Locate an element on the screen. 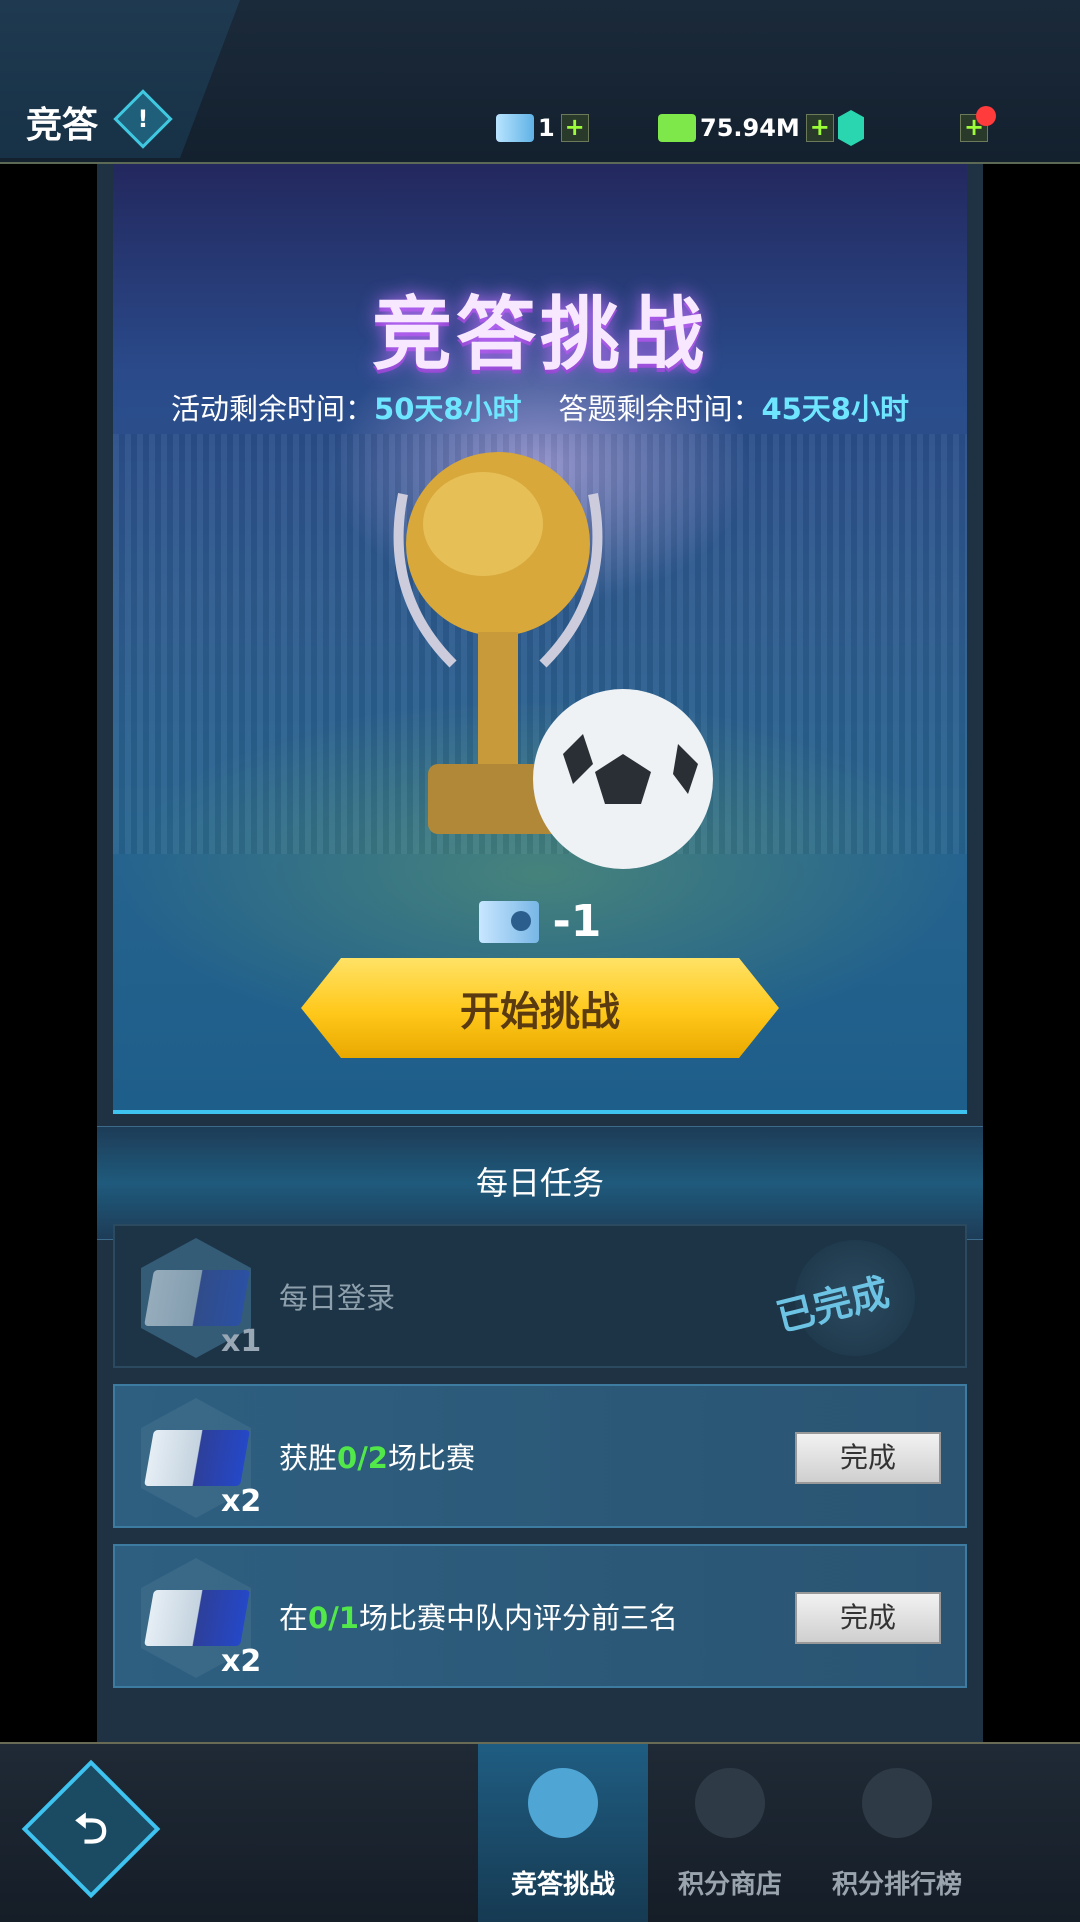  tab-label: 积分商店 is located at coordinates (729, 1885).